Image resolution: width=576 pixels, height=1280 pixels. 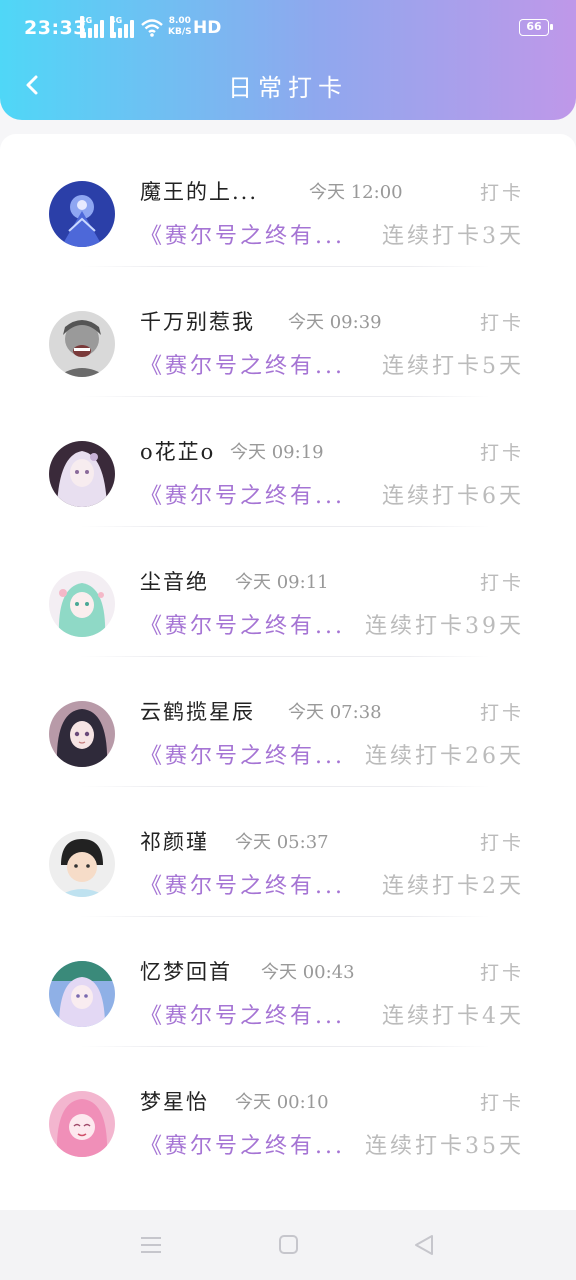 I want to click on checkin-time: 今天 09:19, so click(x=277, y=452).